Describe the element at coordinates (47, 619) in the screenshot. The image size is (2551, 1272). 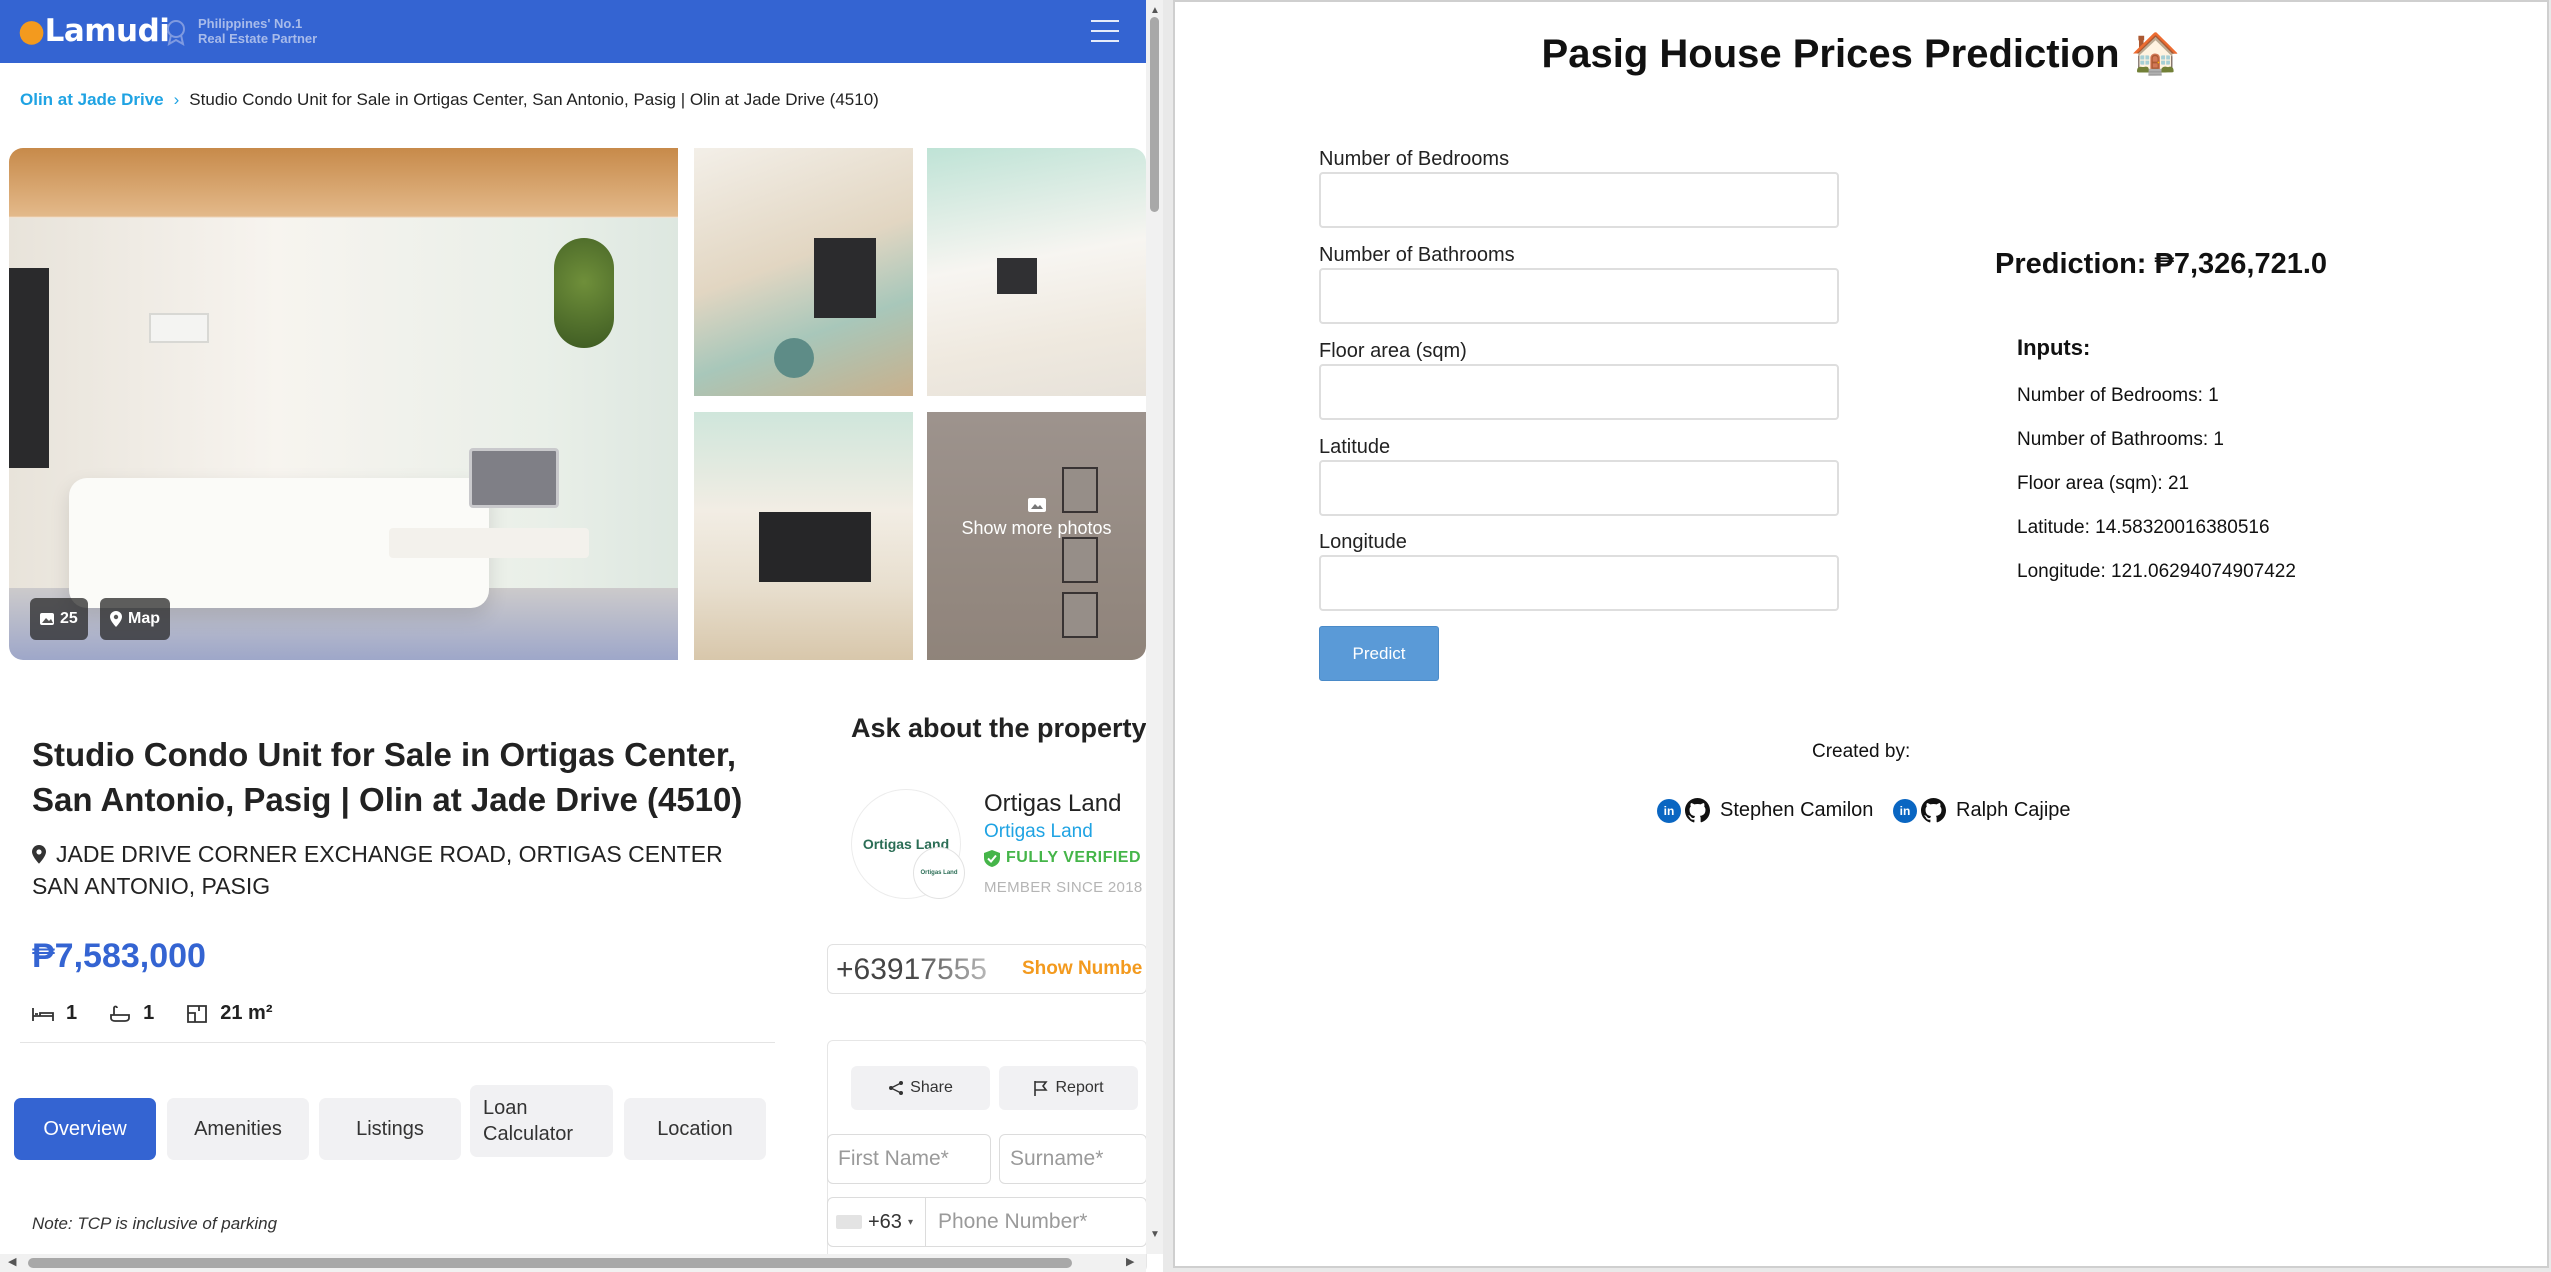
I see `image-icon` at that location.